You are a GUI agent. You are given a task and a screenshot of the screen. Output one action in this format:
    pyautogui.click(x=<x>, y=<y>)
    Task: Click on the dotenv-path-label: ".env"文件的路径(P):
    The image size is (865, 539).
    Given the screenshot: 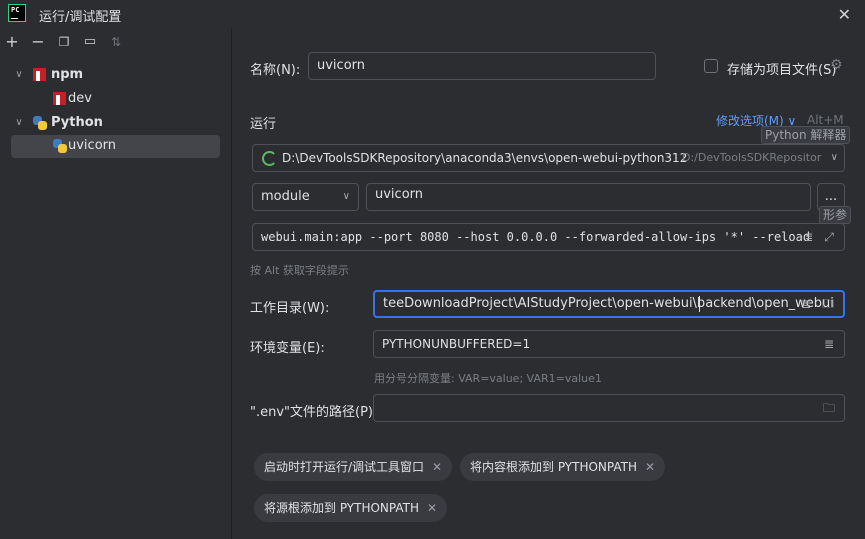 What is the action you would take?
    pyautogui.click(x=314, y=412)
    